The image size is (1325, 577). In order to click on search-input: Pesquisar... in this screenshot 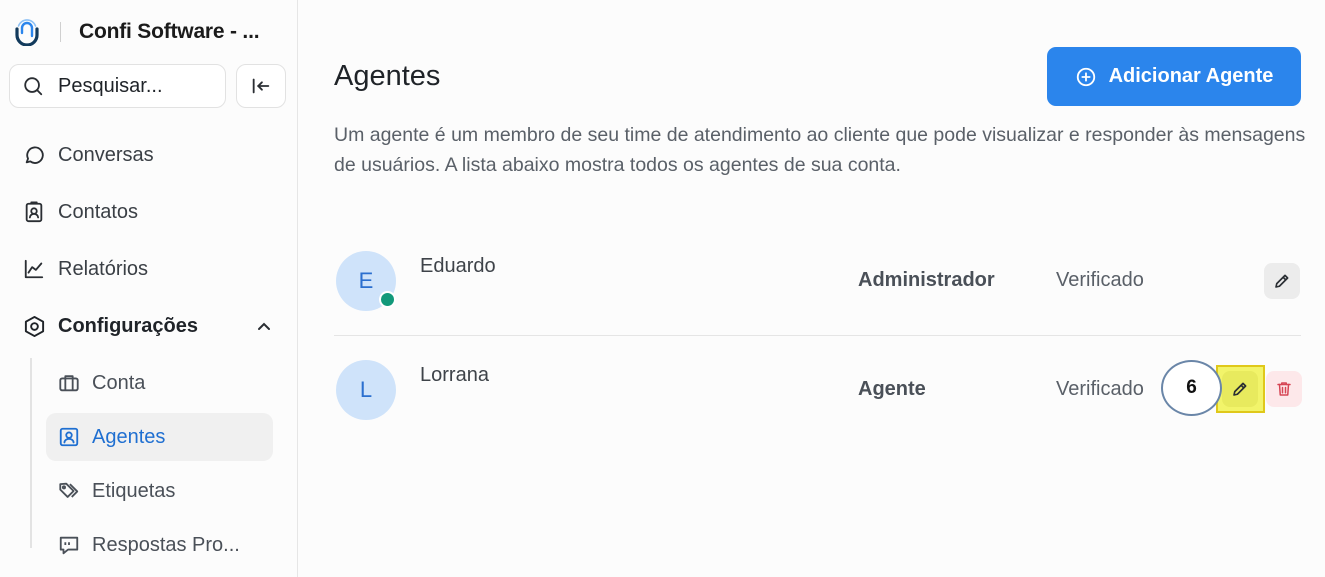, I will do `click(117, 86)`.